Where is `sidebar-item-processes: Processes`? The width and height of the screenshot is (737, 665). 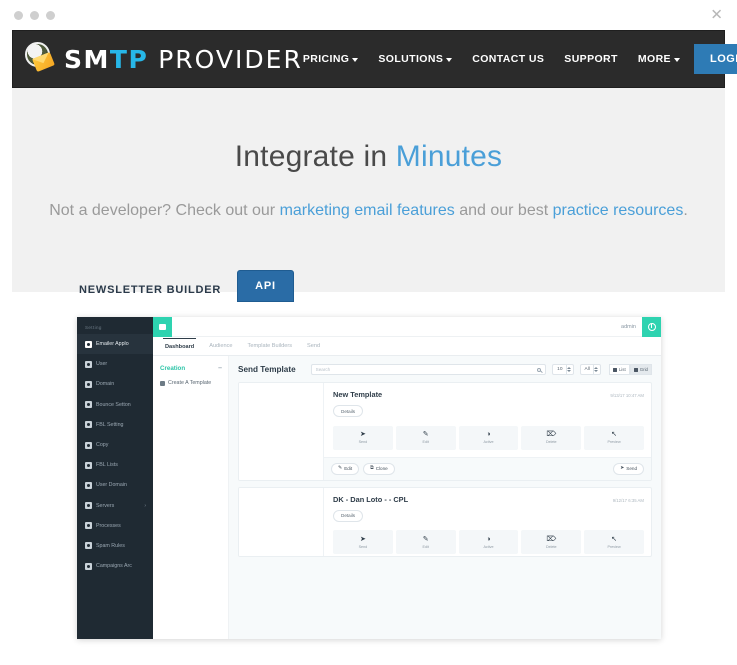
sidebar-item-processes: Processes is located at coordinates (115, 526).